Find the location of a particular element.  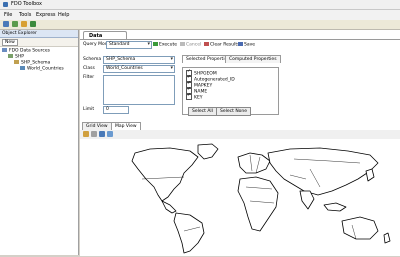

app-icon is located at coordinates (5, 4).